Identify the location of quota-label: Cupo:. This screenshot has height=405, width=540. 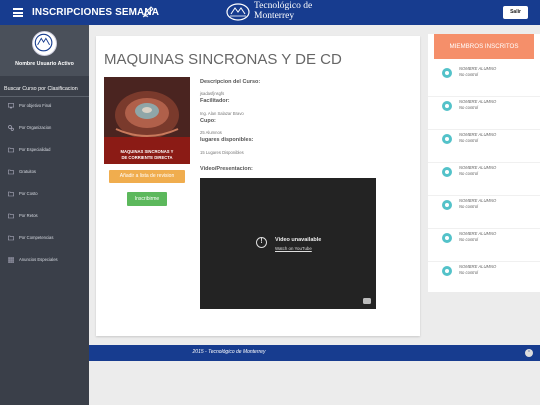
(208, 121).